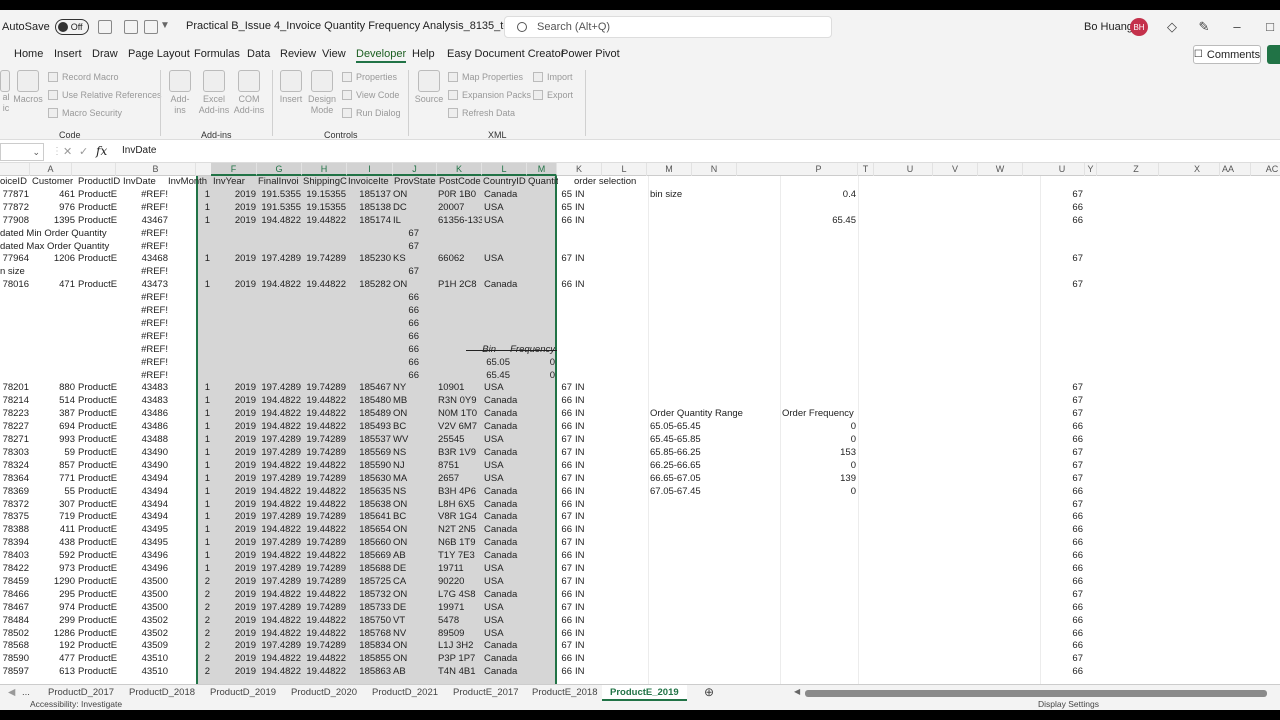 Image resolution: width=1280 pixels, height=720 pixels. What do you see at coordinates (11, 692) in the screenshot?
I see `prev-sheet-icon: ◀` at bounding box center [11, 692].